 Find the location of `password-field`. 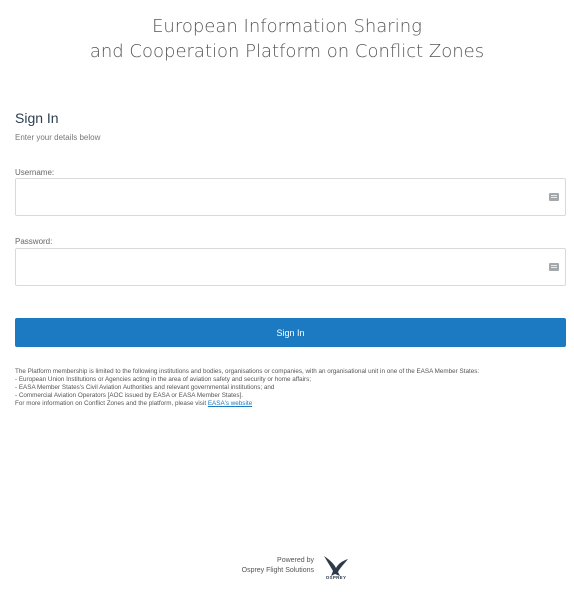

password-field is located at coordinates (290, 267).